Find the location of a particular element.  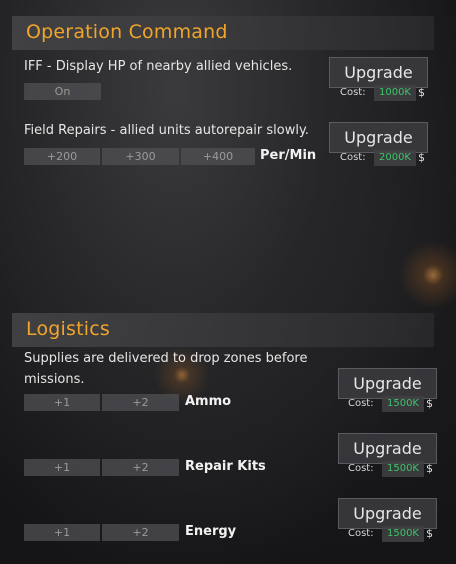

energy-upgrade-button: Upgrade is located at coordinates (387, 513).